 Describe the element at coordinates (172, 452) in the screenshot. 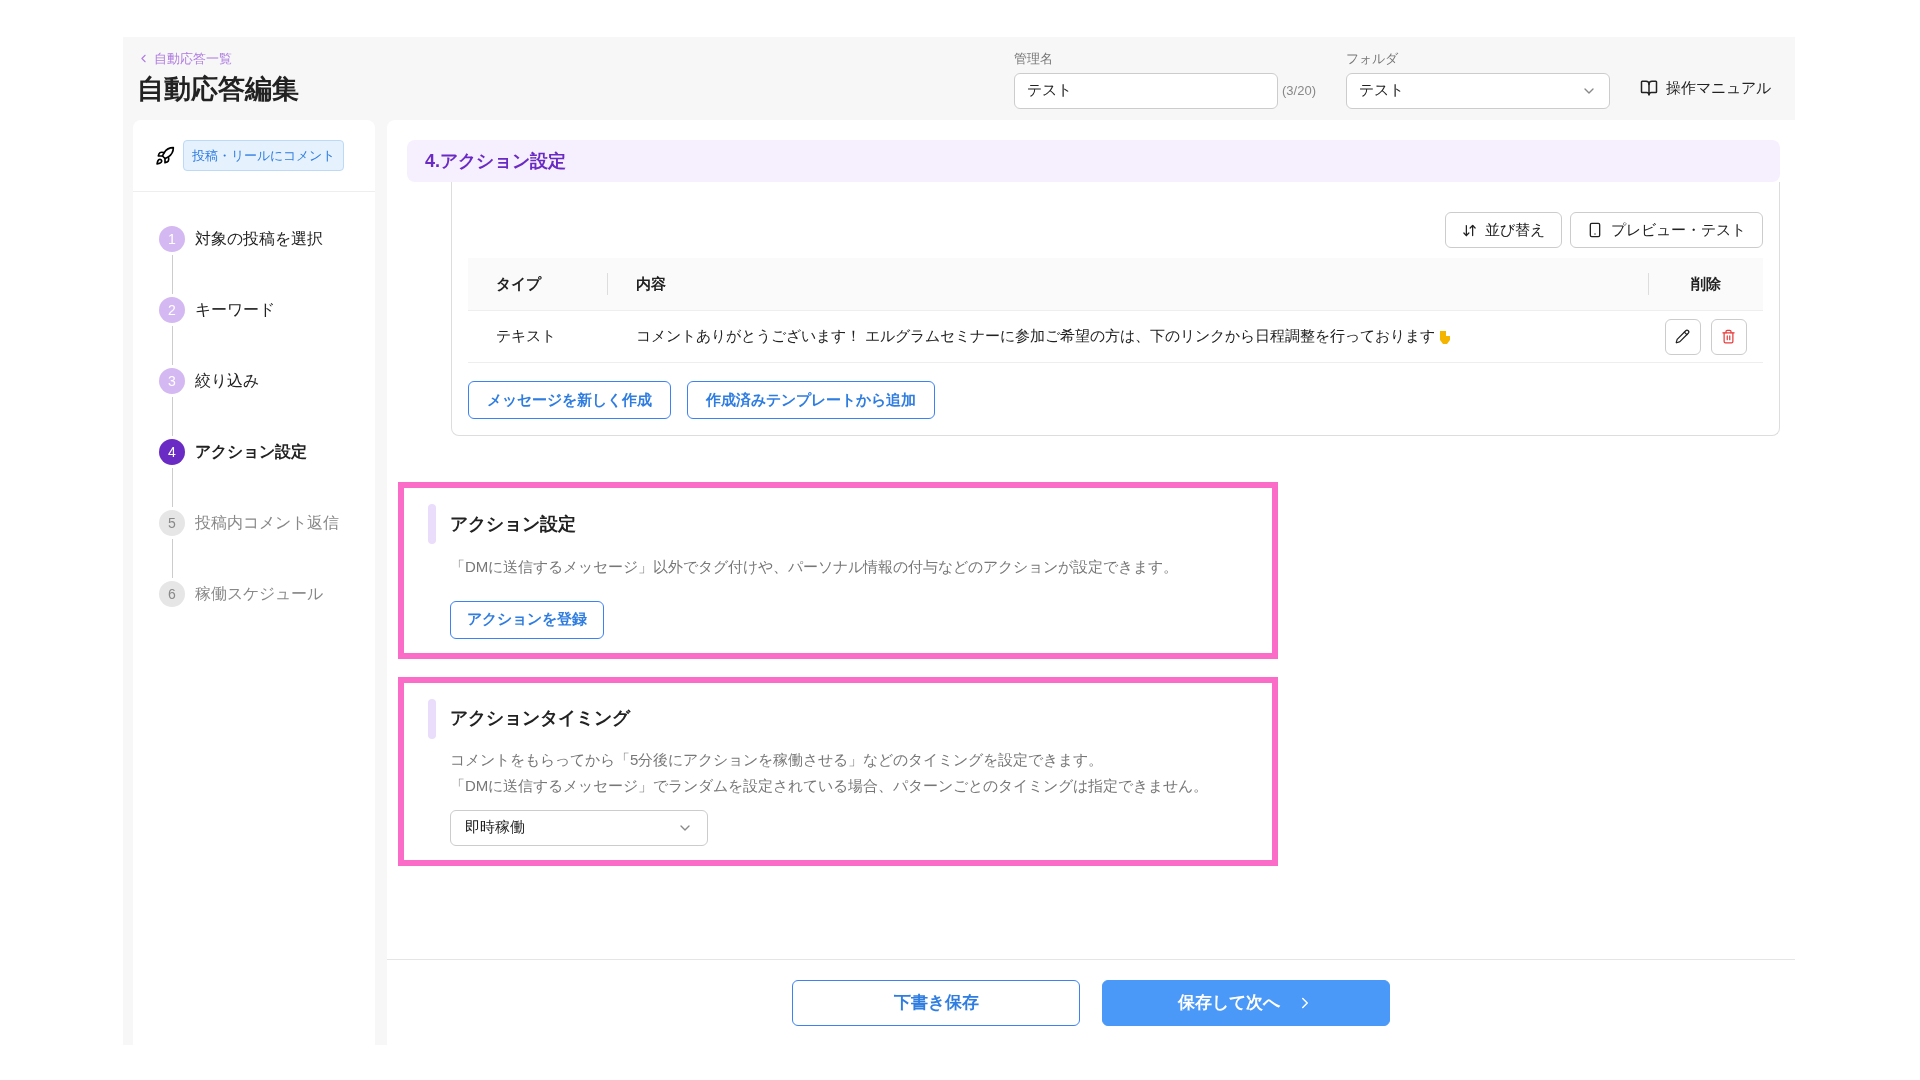

I see `step-number: 4` at that location.